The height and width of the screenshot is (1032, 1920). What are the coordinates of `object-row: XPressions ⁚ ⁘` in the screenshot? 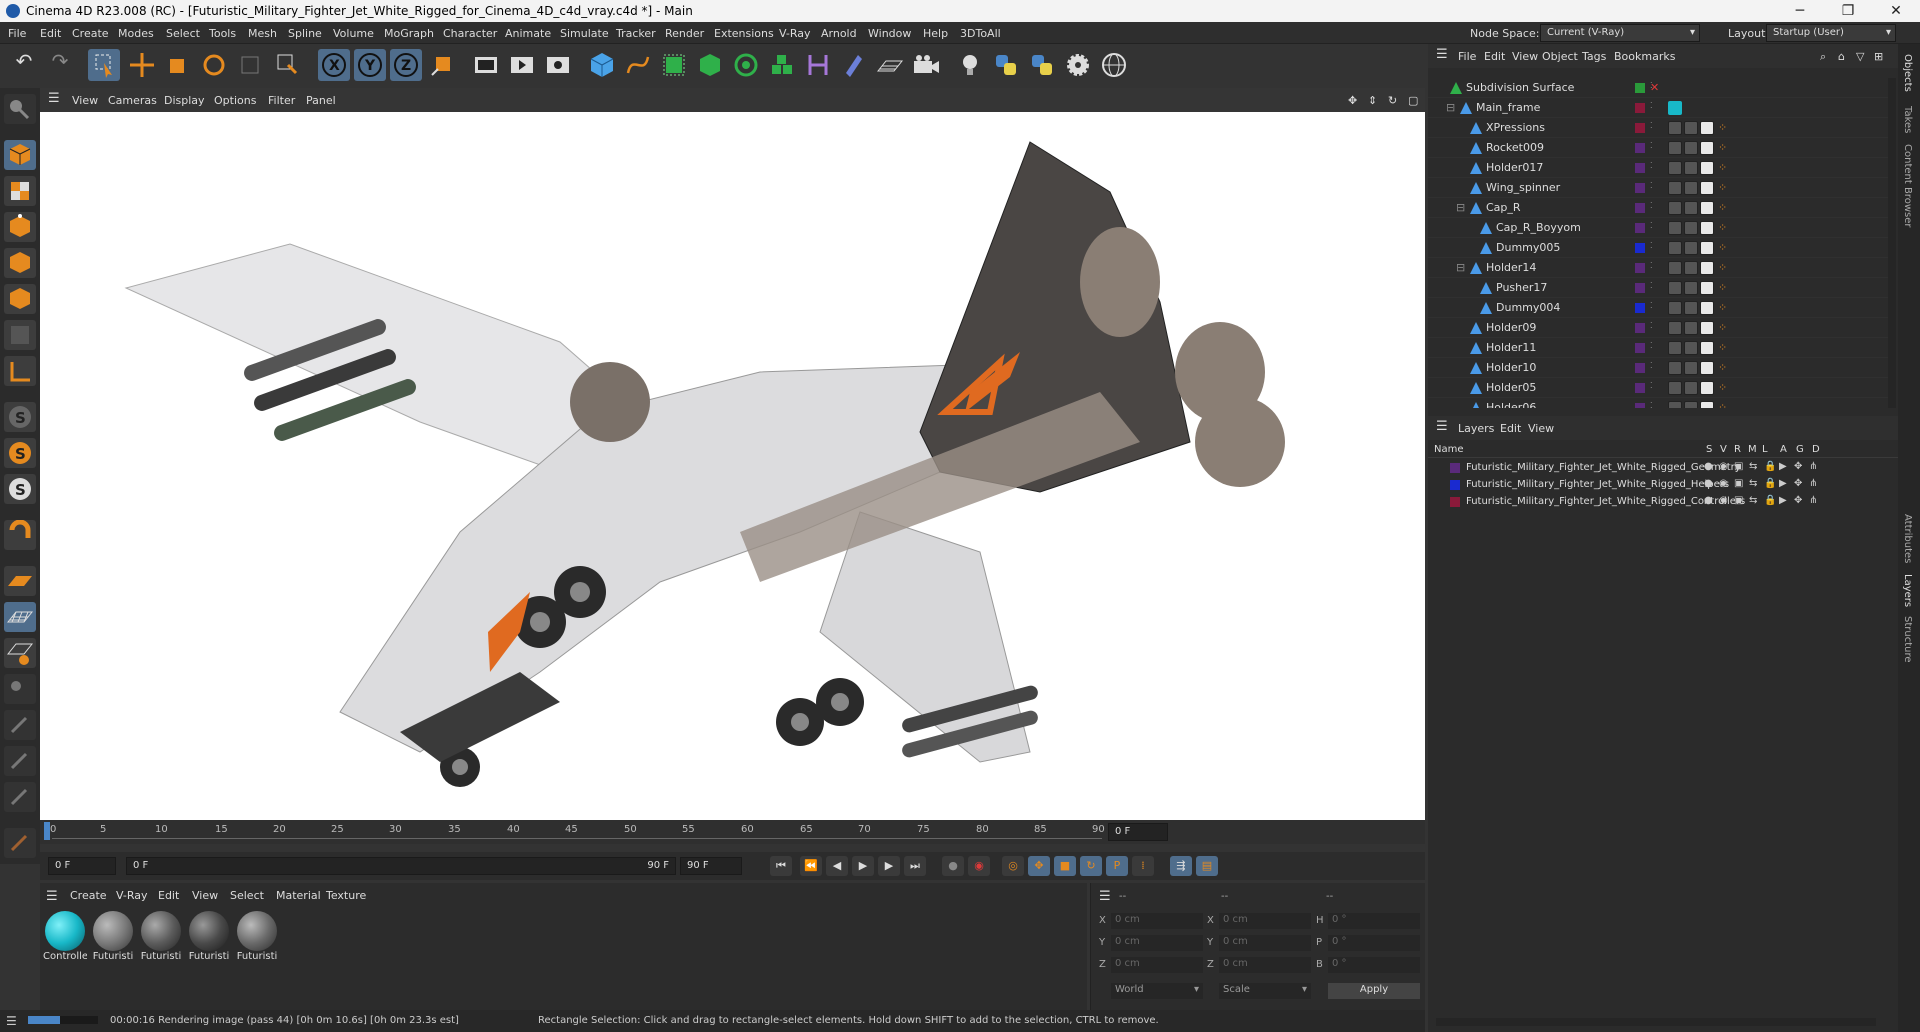 It's located at (1658, 128).